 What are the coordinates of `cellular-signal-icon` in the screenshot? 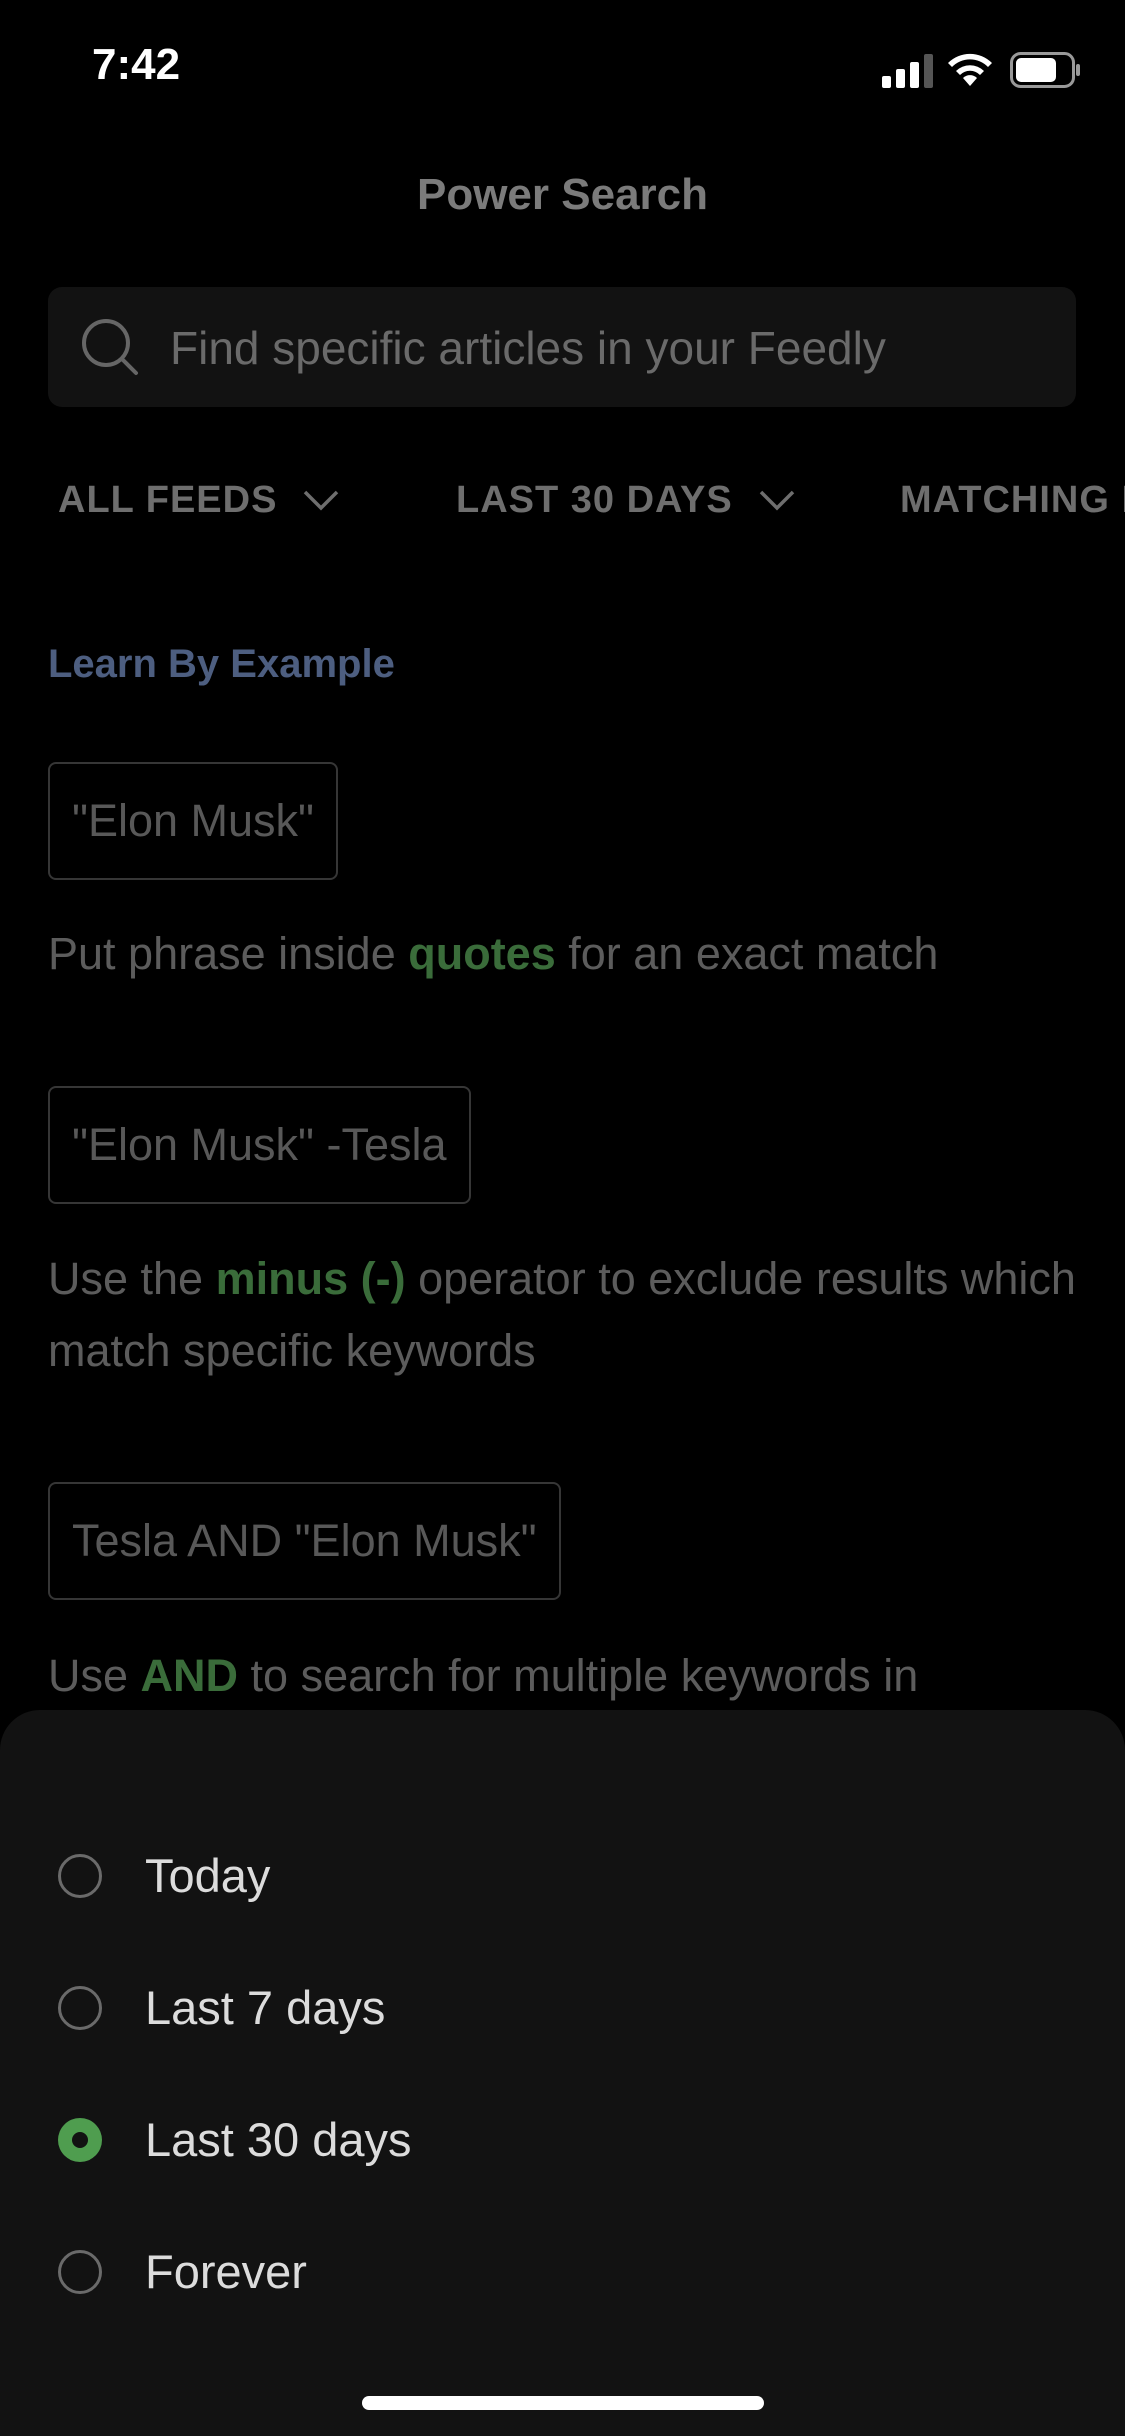 It's located at (908, 71).